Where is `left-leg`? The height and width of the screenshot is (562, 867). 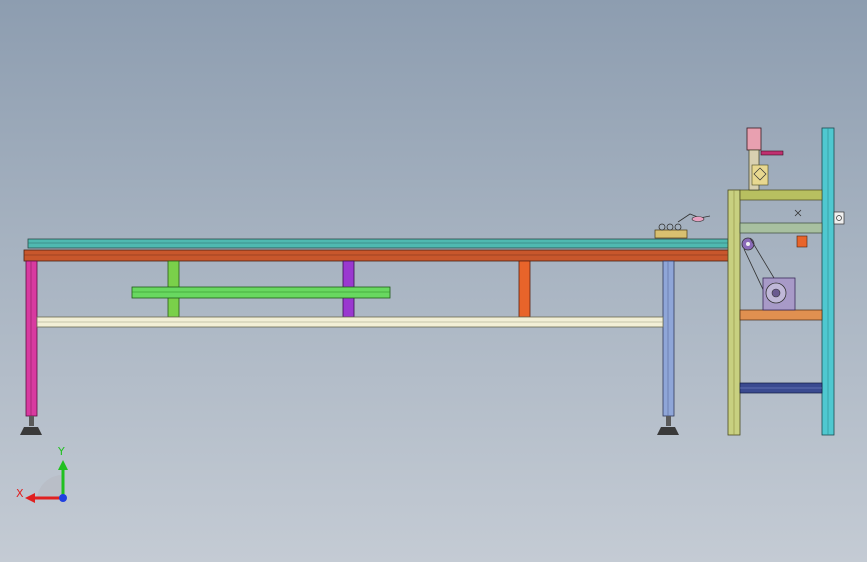
left-leg is located at coordinates (31, 347).